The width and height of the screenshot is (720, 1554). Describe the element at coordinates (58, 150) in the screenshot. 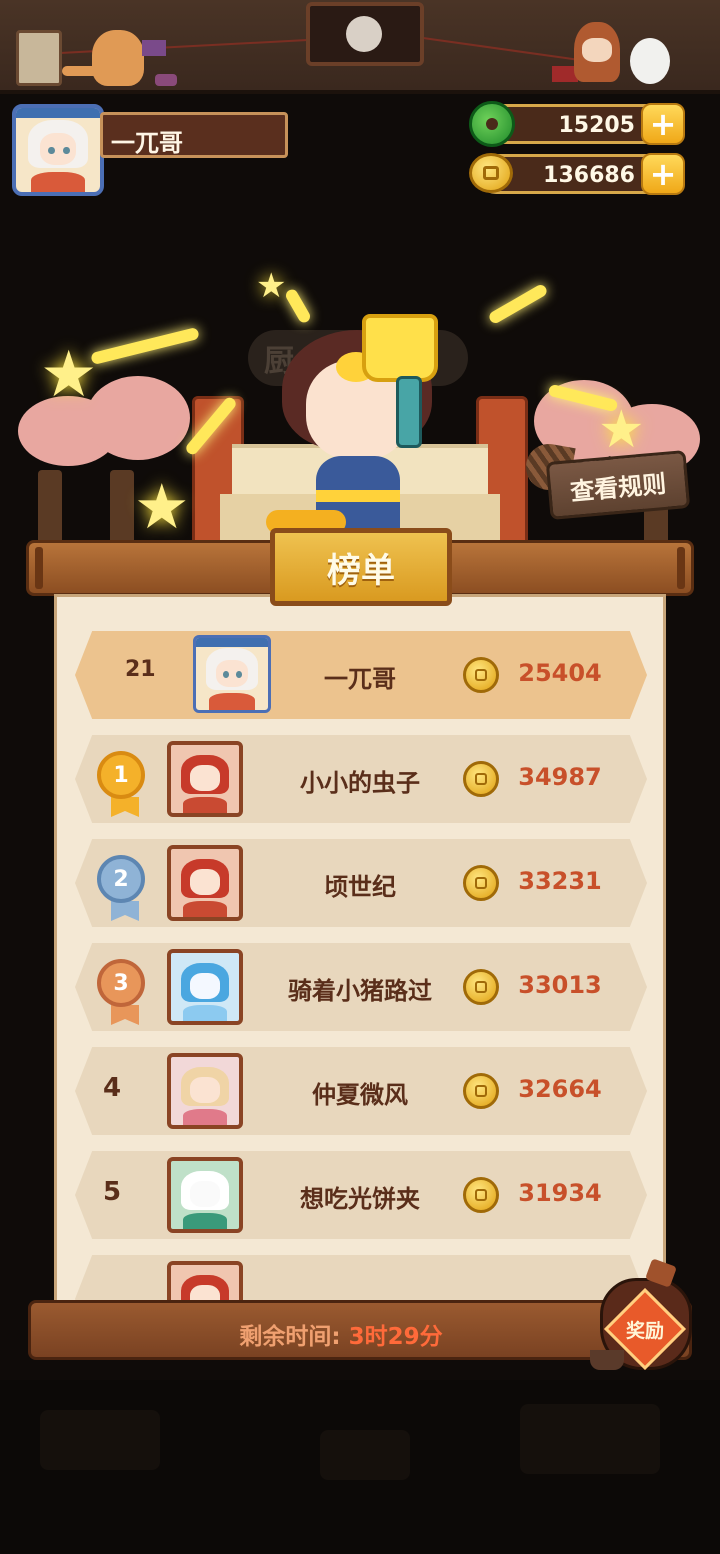

I see `player-avatar` at that location.